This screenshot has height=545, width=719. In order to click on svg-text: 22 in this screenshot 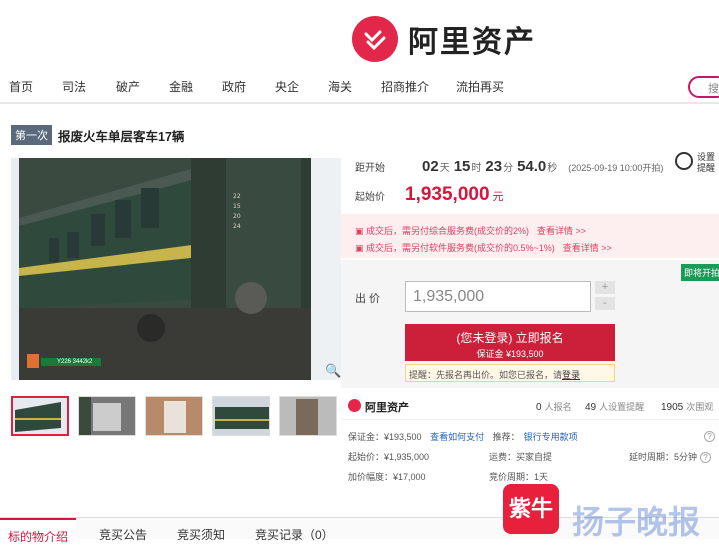, I will do `click(237, 196)`.